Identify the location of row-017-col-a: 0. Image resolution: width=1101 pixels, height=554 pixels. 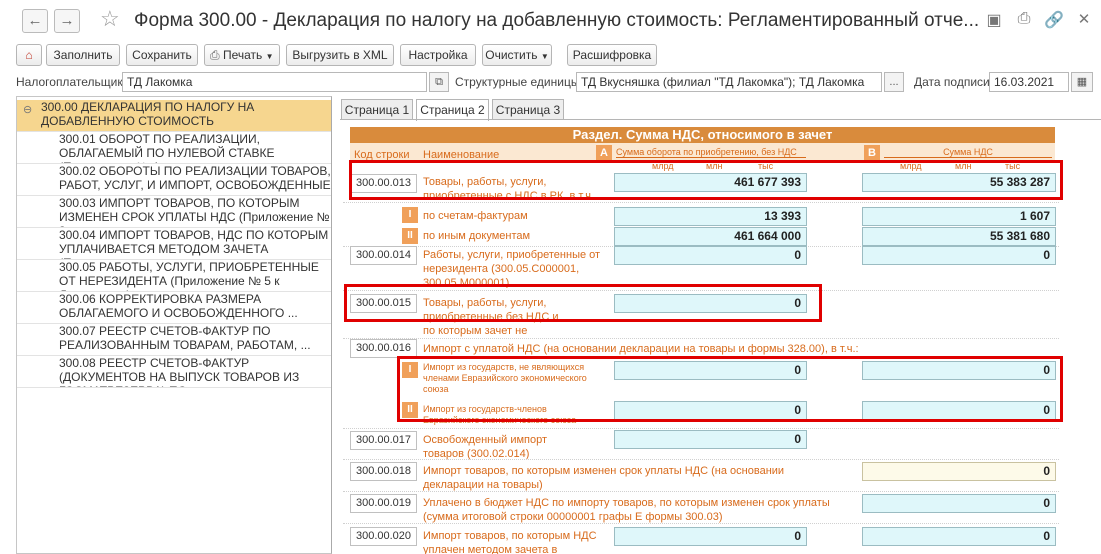
(710, 439).